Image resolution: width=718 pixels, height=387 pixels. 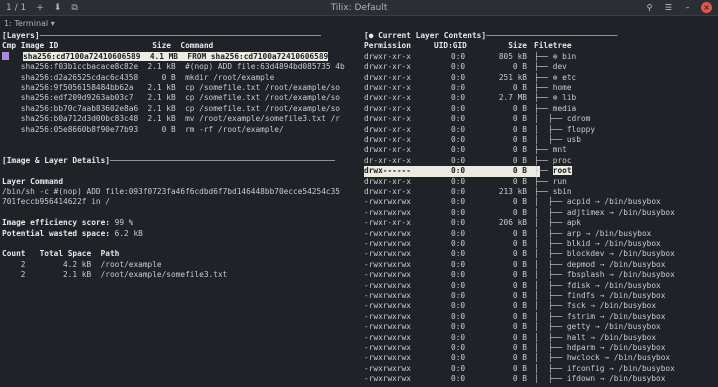 What do you see at coordinates (541, 67) in the screenshot?
I see `filetree-row: drwxr-xr-x 0:0 0 B ├── dev` at bounding box center [541, 67].